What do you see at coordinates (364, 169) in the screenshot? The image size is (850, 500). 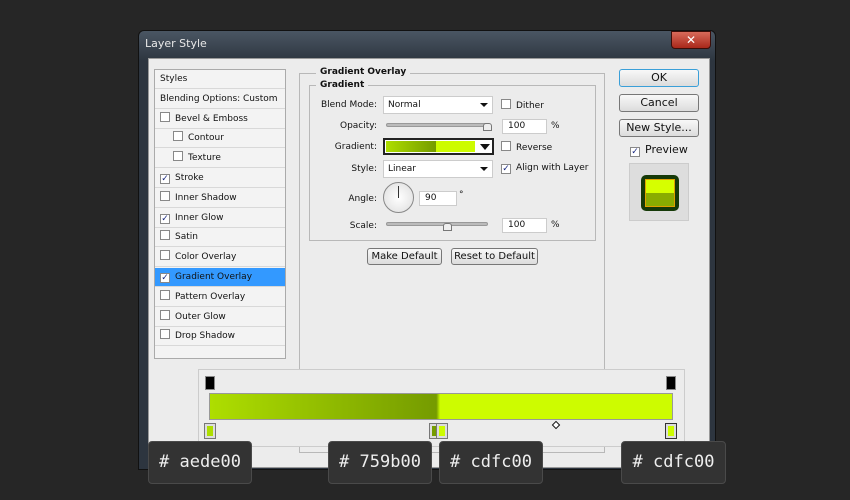 I see `style-label: Style:` at bounding box center [364, 169].